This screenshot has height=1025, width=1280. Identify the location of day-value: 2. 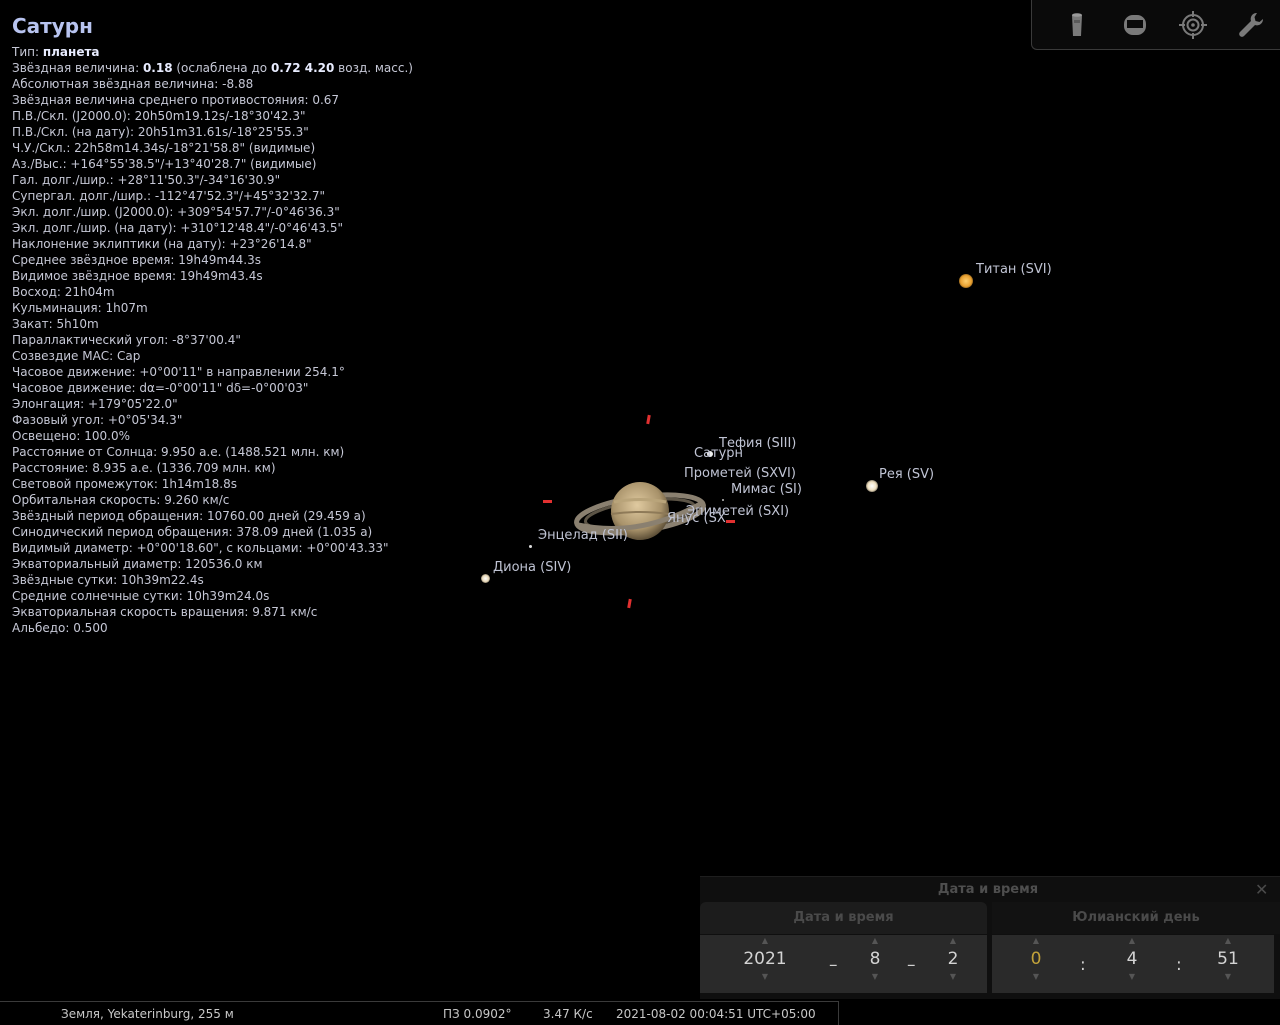
(953, 959).